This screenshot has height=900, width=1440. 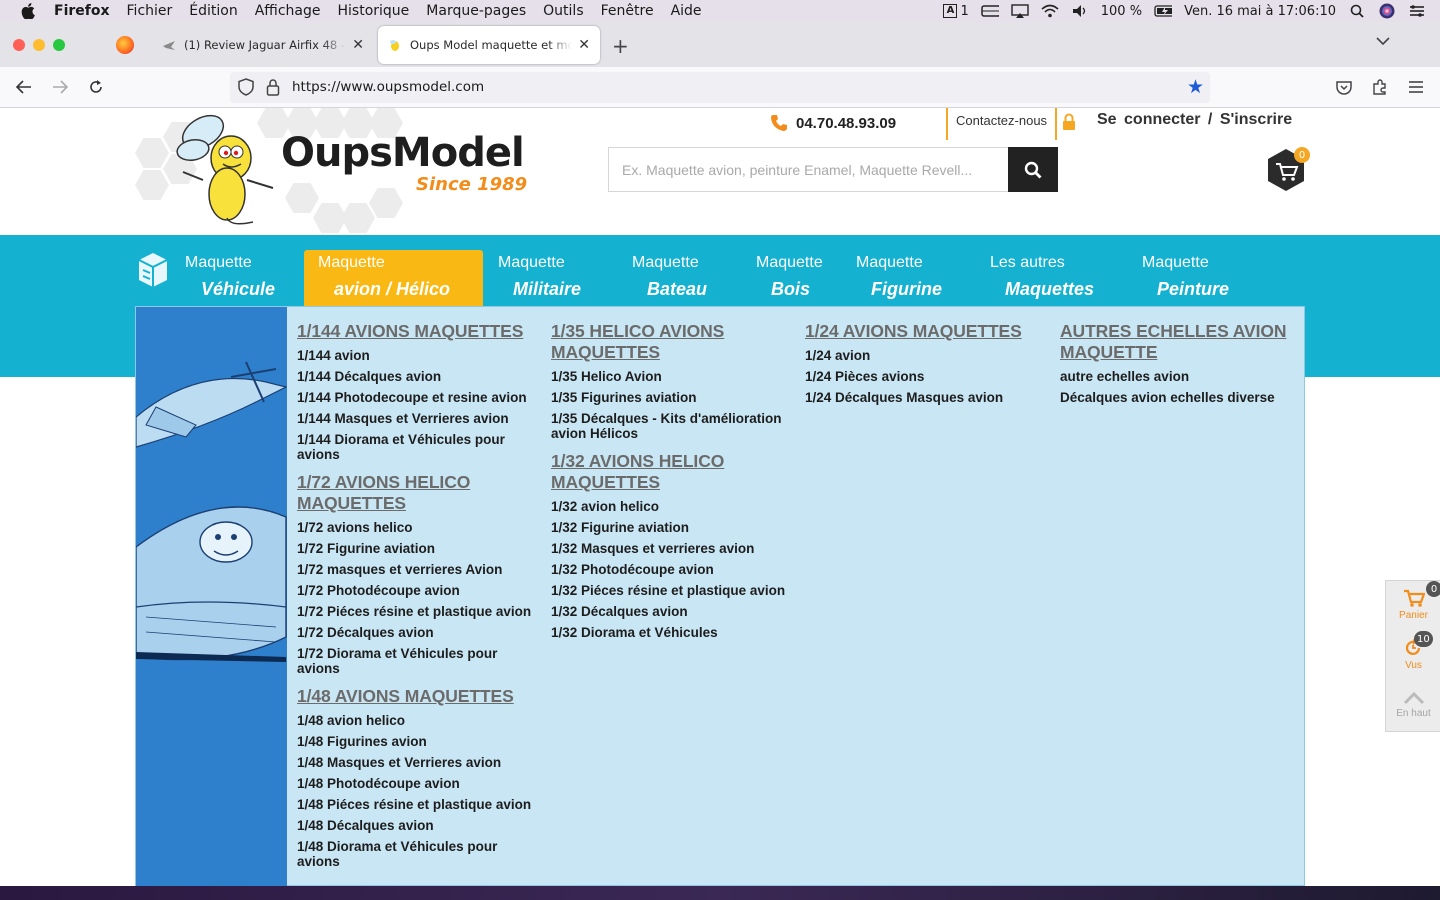 I want to click on menu-link: 1/35 Figurines aviation, so click(x=671, y=397).